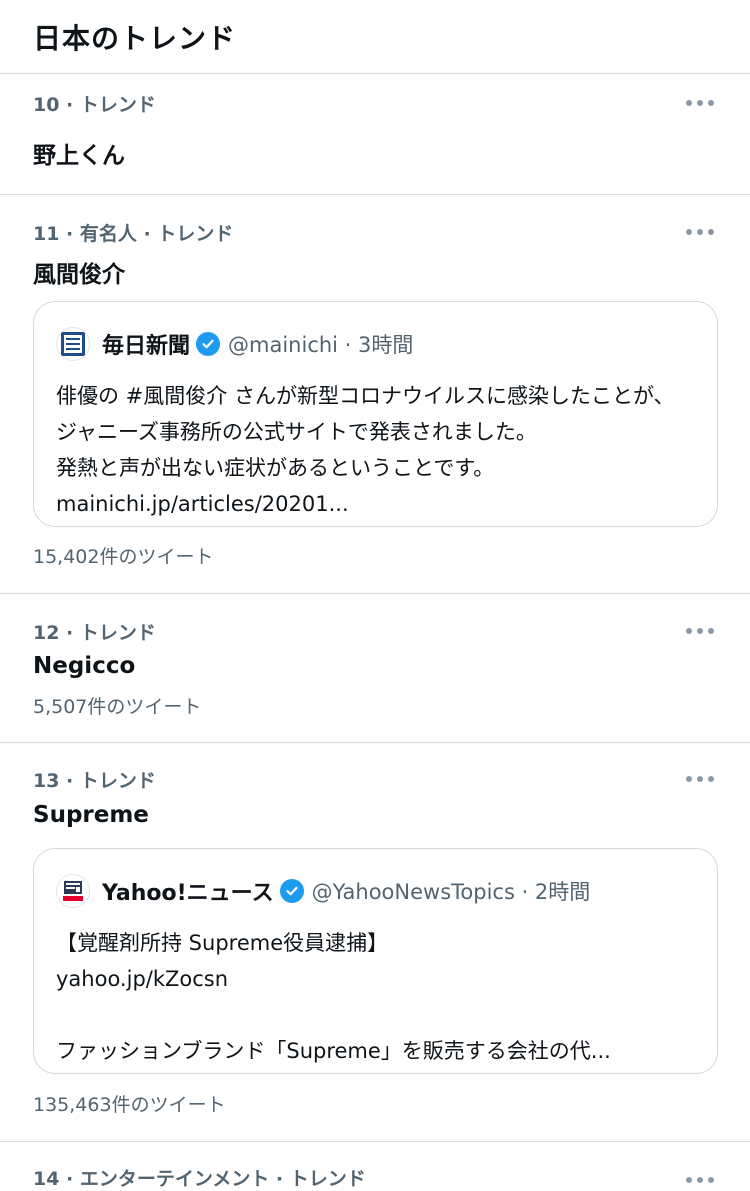 Image resolution: width=750 pixels, height=1191 pixels. What do you see at coordinates (94, 105) in the screenshot?
I see `trend-meta: 10 · トレンド` at bounding box center [94, 105].